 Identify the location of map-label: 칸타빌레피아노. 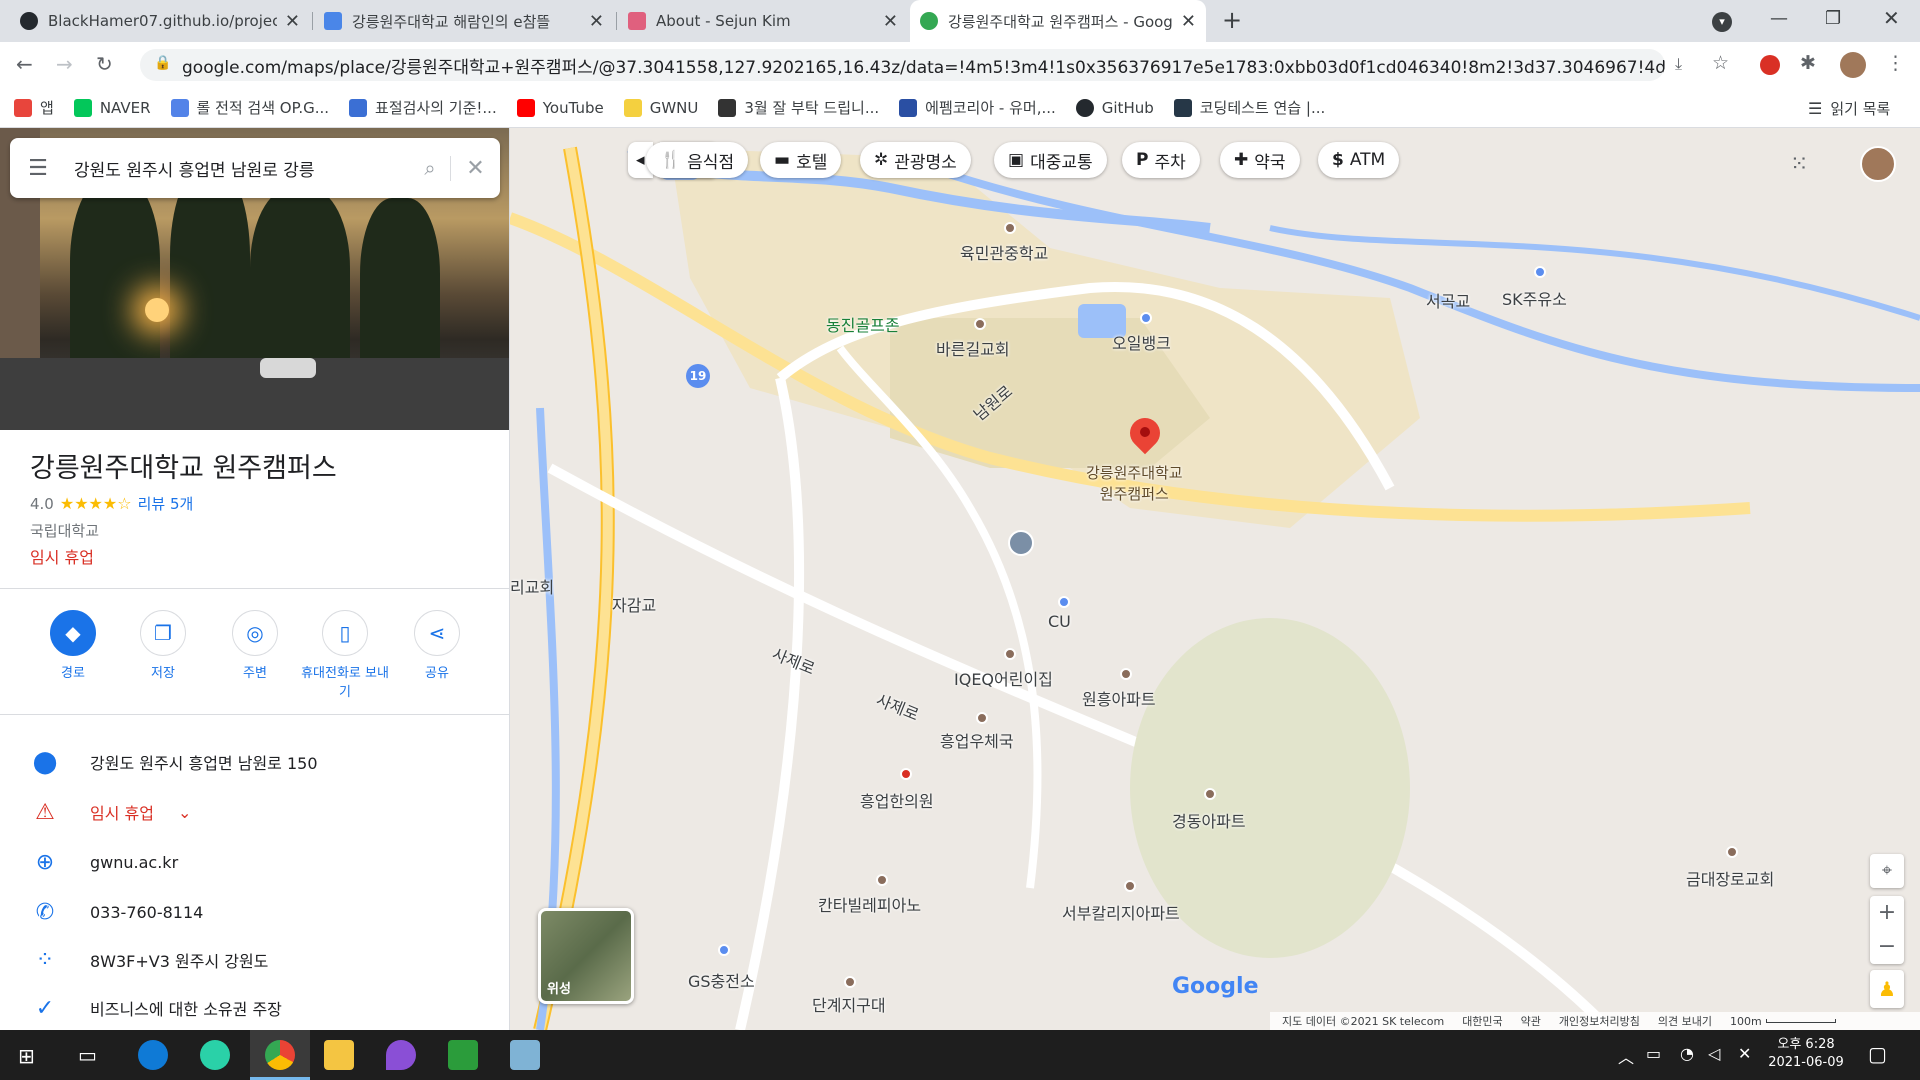
(869, 904).